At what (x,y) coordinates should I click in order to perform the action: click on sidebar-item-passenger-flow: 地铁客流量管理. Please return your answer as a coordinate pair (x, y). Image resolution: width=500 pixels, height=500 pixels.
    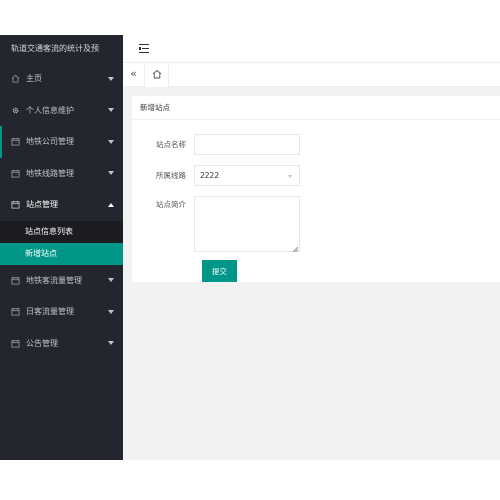
    Looking at the image, I should click on (61, 281).